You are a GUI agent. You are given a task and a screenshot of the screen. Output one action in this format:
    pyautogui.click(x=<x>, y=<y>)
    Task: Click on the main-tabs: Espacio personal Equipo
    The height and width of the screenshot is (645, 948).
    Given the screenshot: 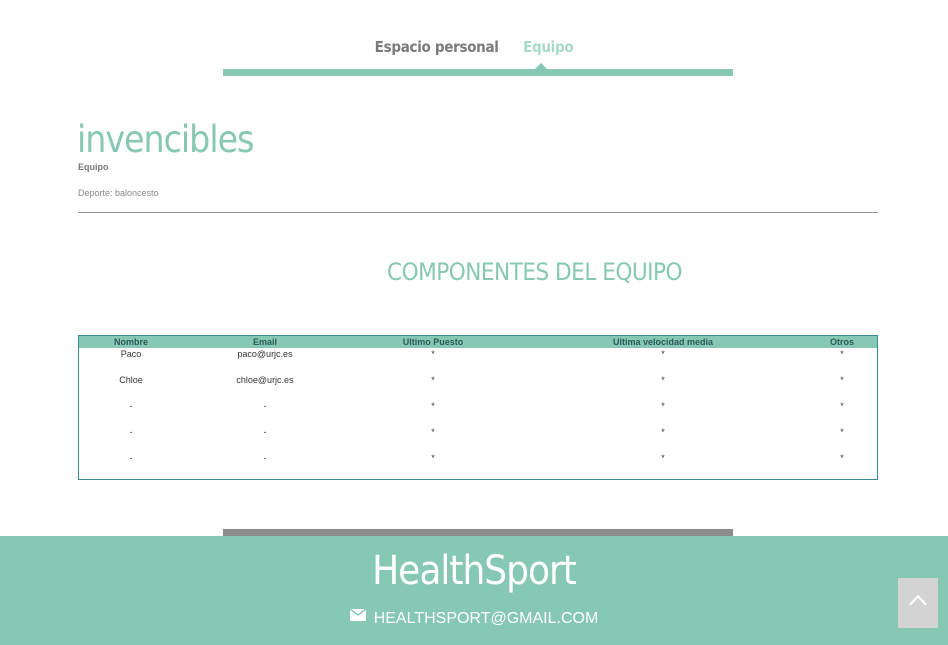 What is the action you would take?
    pyautogui.click(x=474, y=47)
    